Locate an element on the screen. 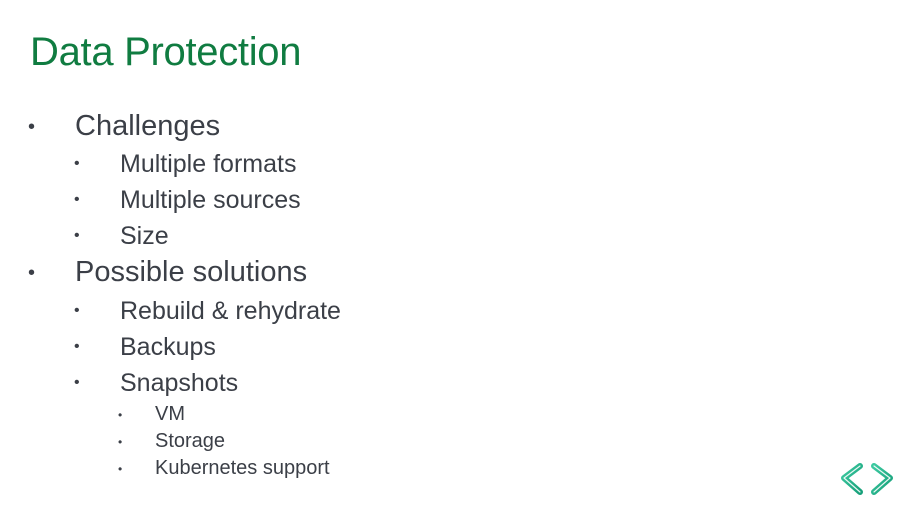  bullet-text: Challenges is located at coordinates (148, 126).